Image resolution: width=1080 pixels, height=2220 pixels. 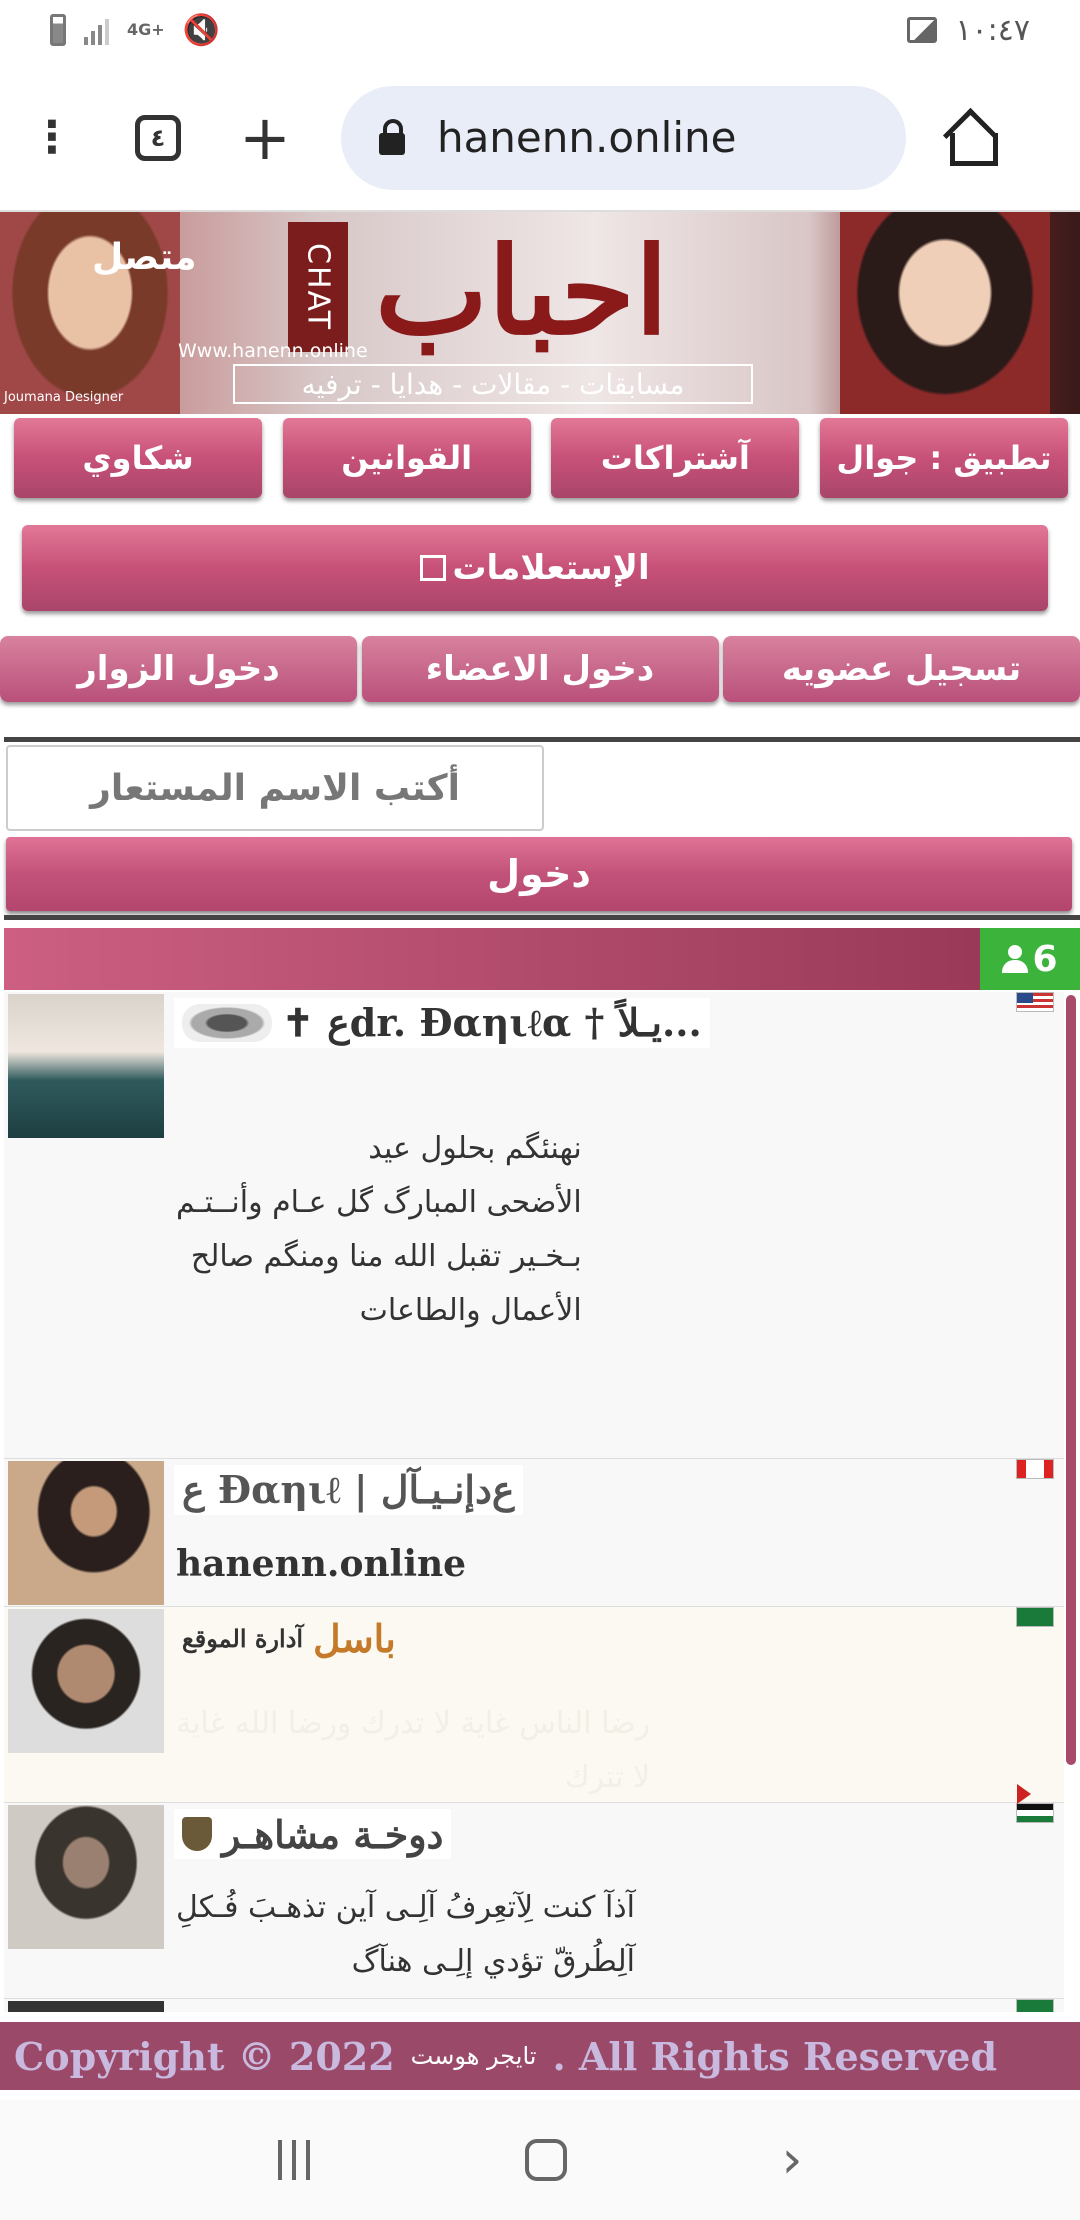 What do you see at coordinates (901, 669) in the screenshot?
I see `register-button: تسجيل عضويه` at bounding box center [901, 669].